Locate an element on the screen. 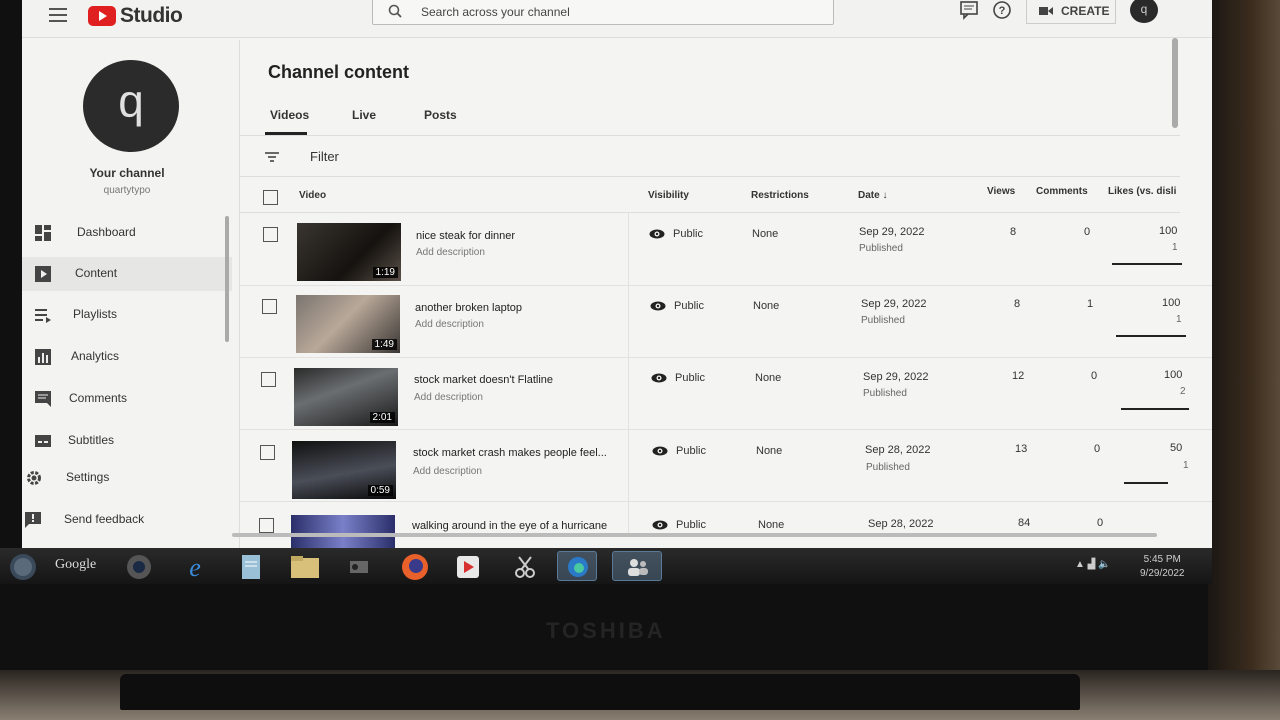 The width and height of the screenshot is (1280, 720). start-button-icon is located at coordinates (23, 567).